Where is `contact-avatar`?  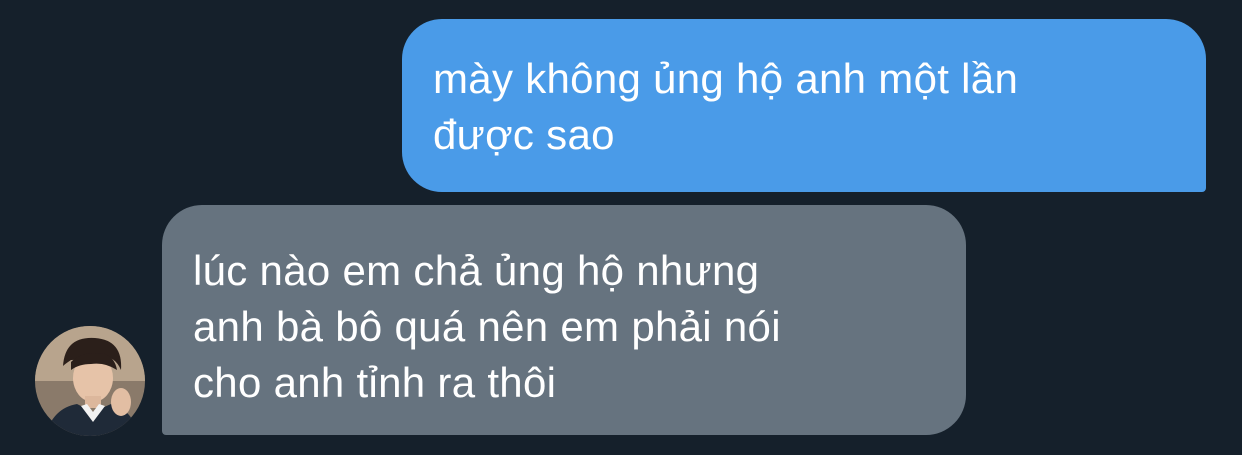 contact-avatar is located at coordinates (90, 381).